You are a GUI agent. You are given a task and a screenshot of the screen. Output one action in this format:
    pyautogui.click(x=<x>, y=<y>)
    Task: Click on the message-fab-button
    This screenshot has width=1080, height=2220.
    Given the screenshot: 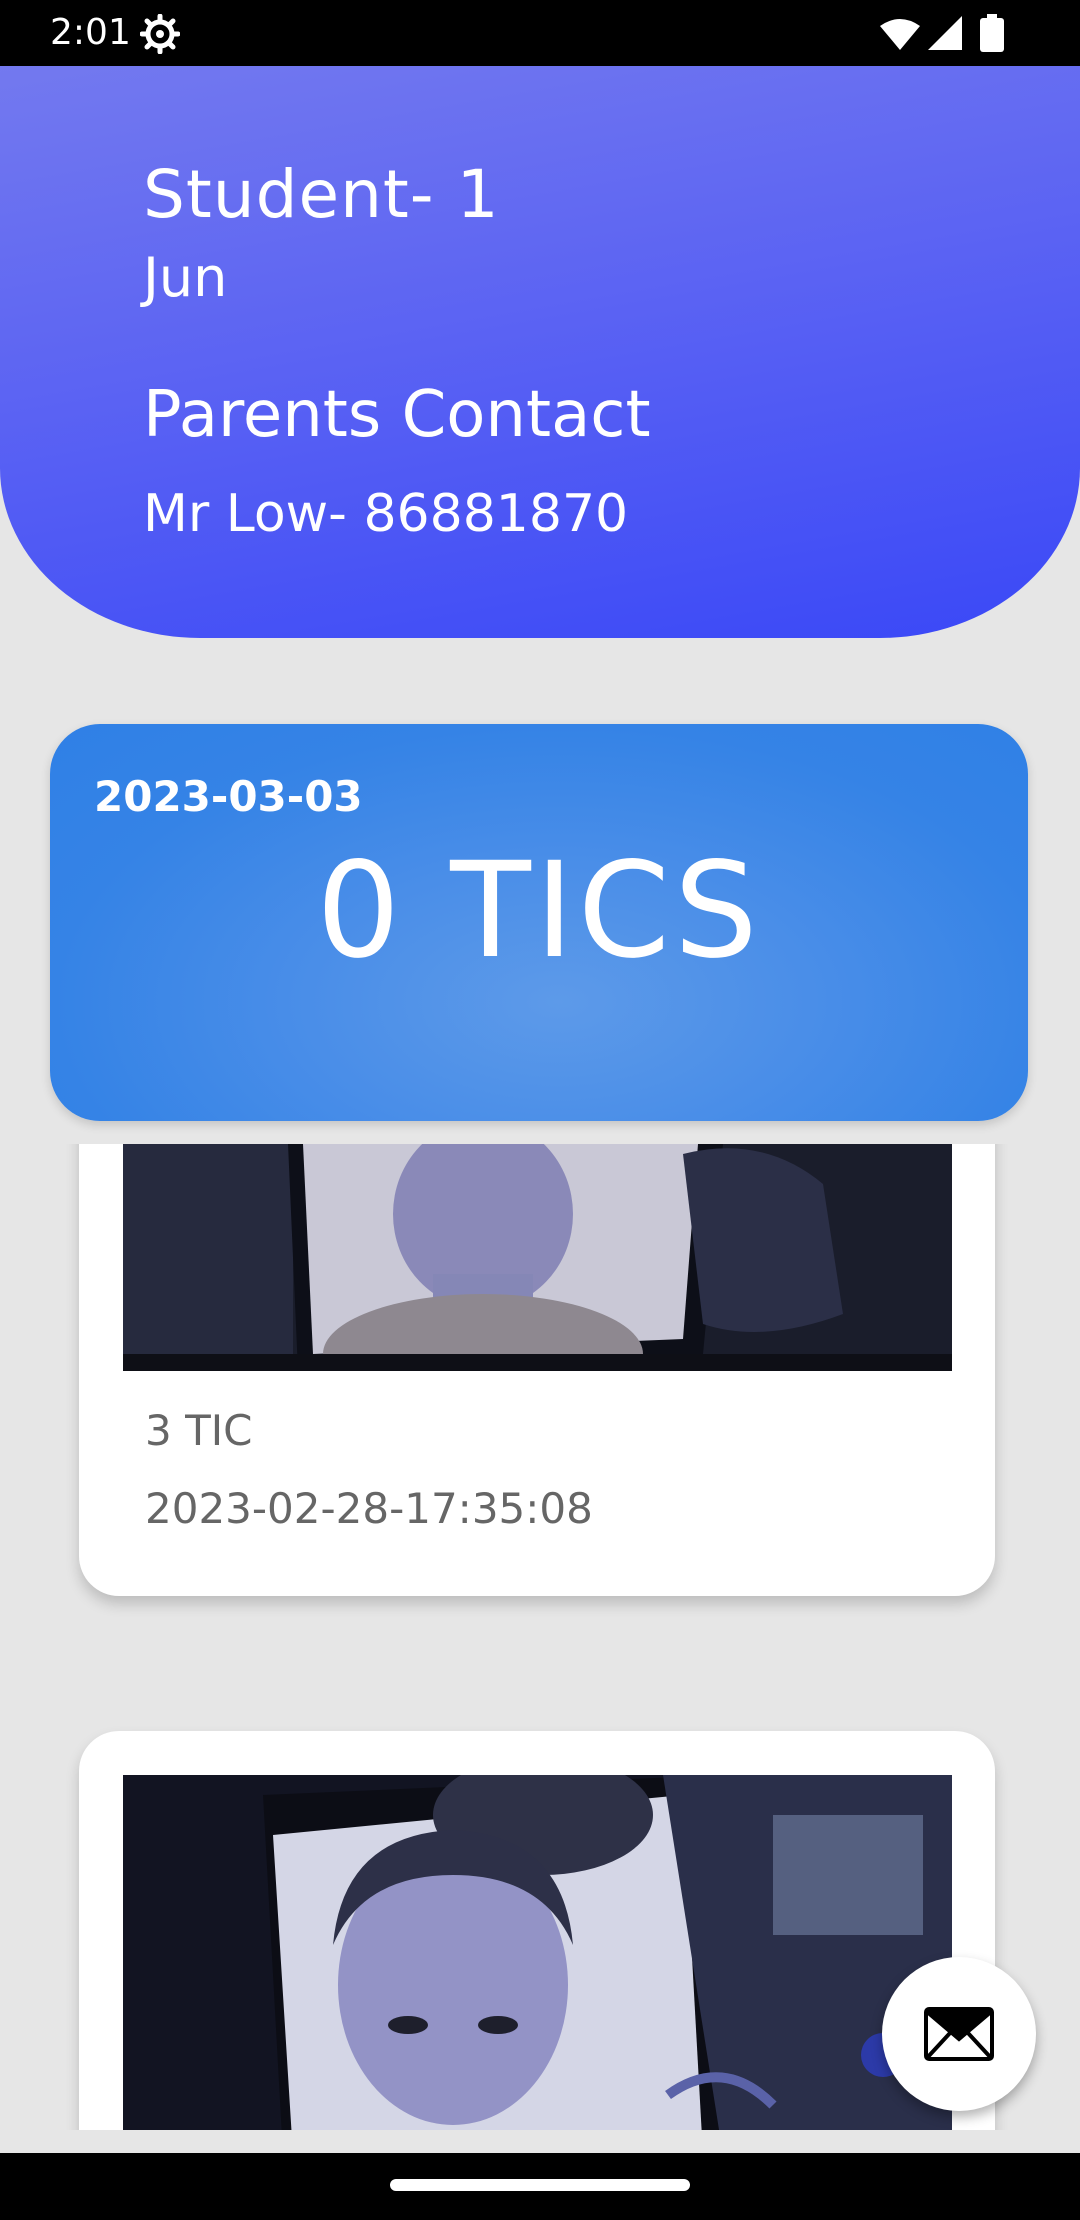 What is the action you would take?
    pyautogui.click(x=959, y=2034)
    